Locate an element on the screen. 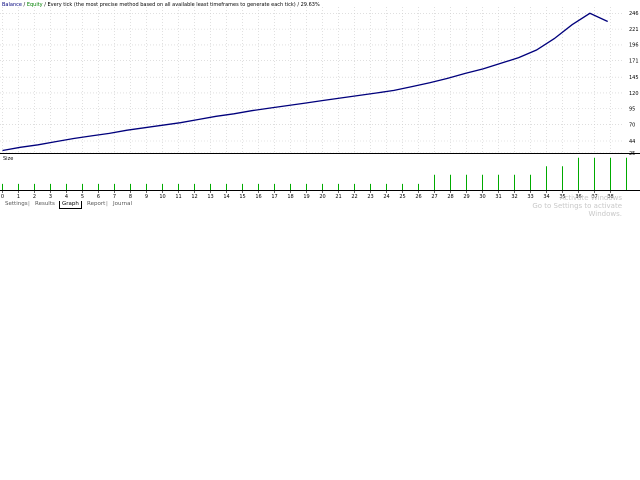 The height and width of the screenshot is (480, 640). tab-results: Results is located at coordinates (45, 204).